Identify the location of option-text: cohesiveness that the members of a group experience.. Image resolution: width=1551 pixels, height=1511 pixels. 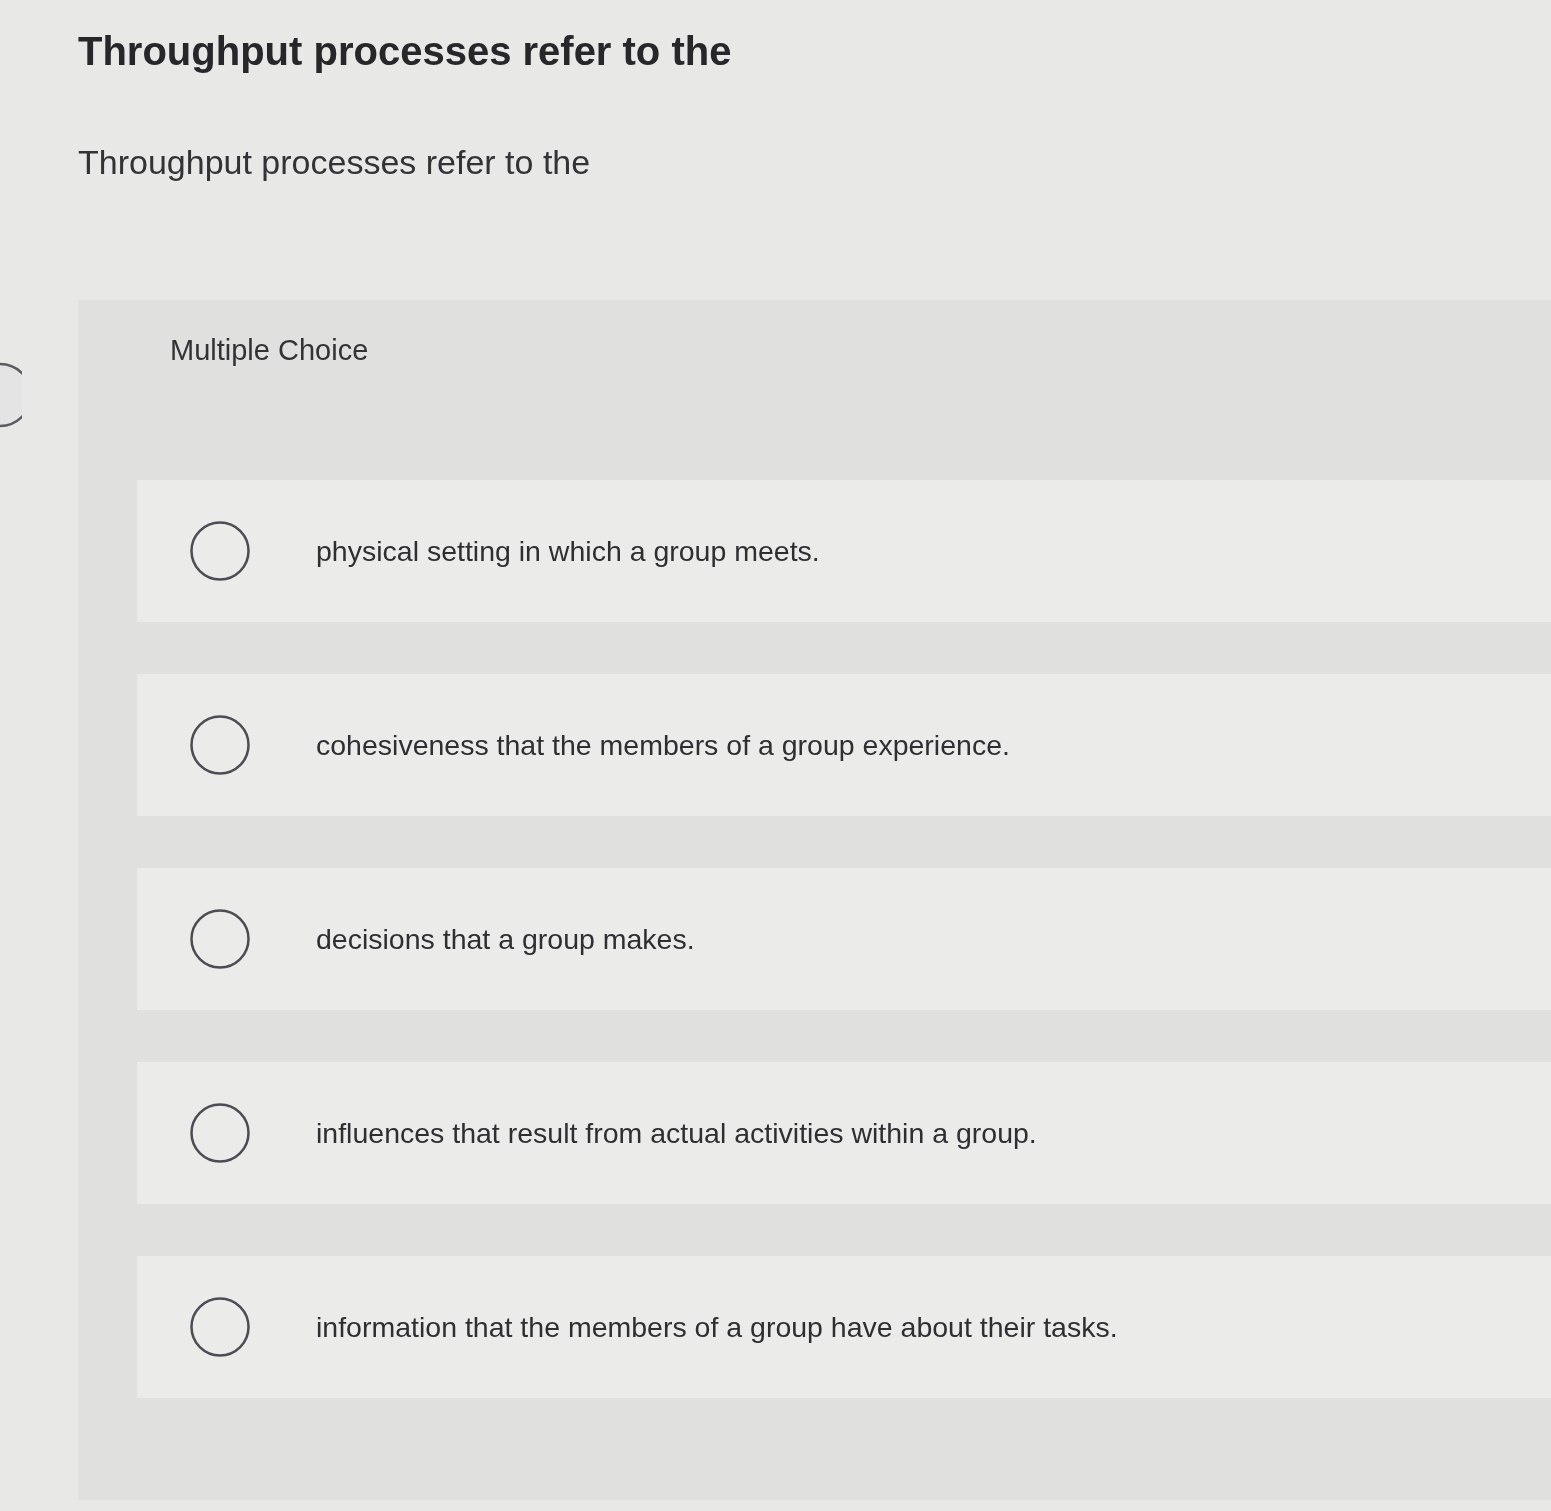
(663, 745).